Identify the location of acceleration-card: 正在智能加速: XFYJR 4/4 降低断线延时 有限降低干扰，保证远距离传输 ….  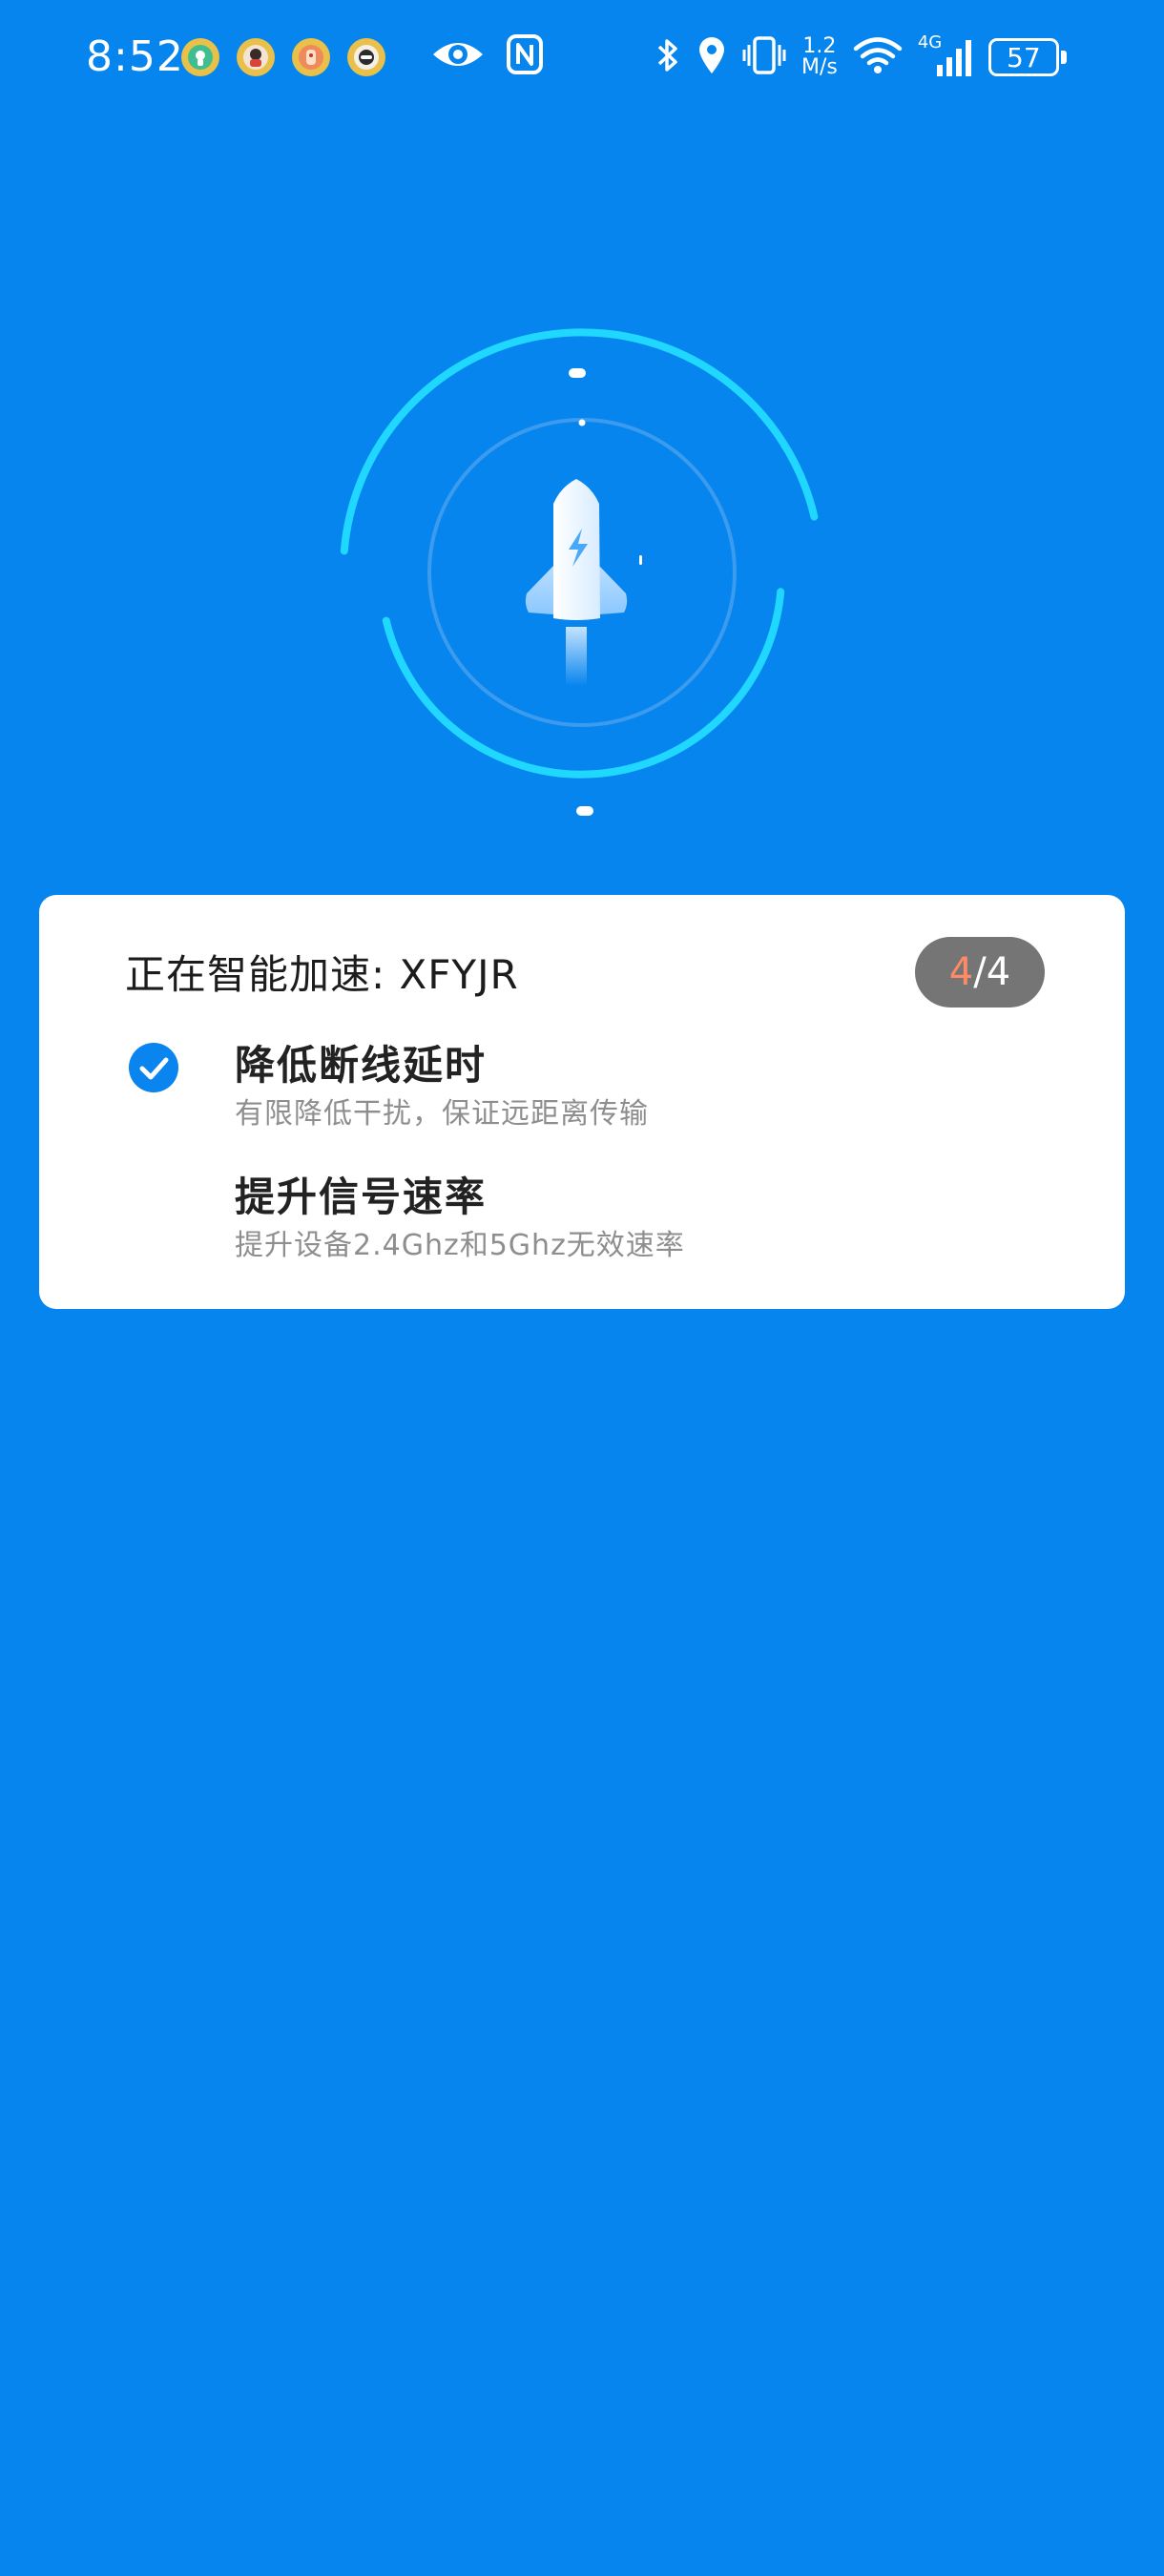
(582, 1102).